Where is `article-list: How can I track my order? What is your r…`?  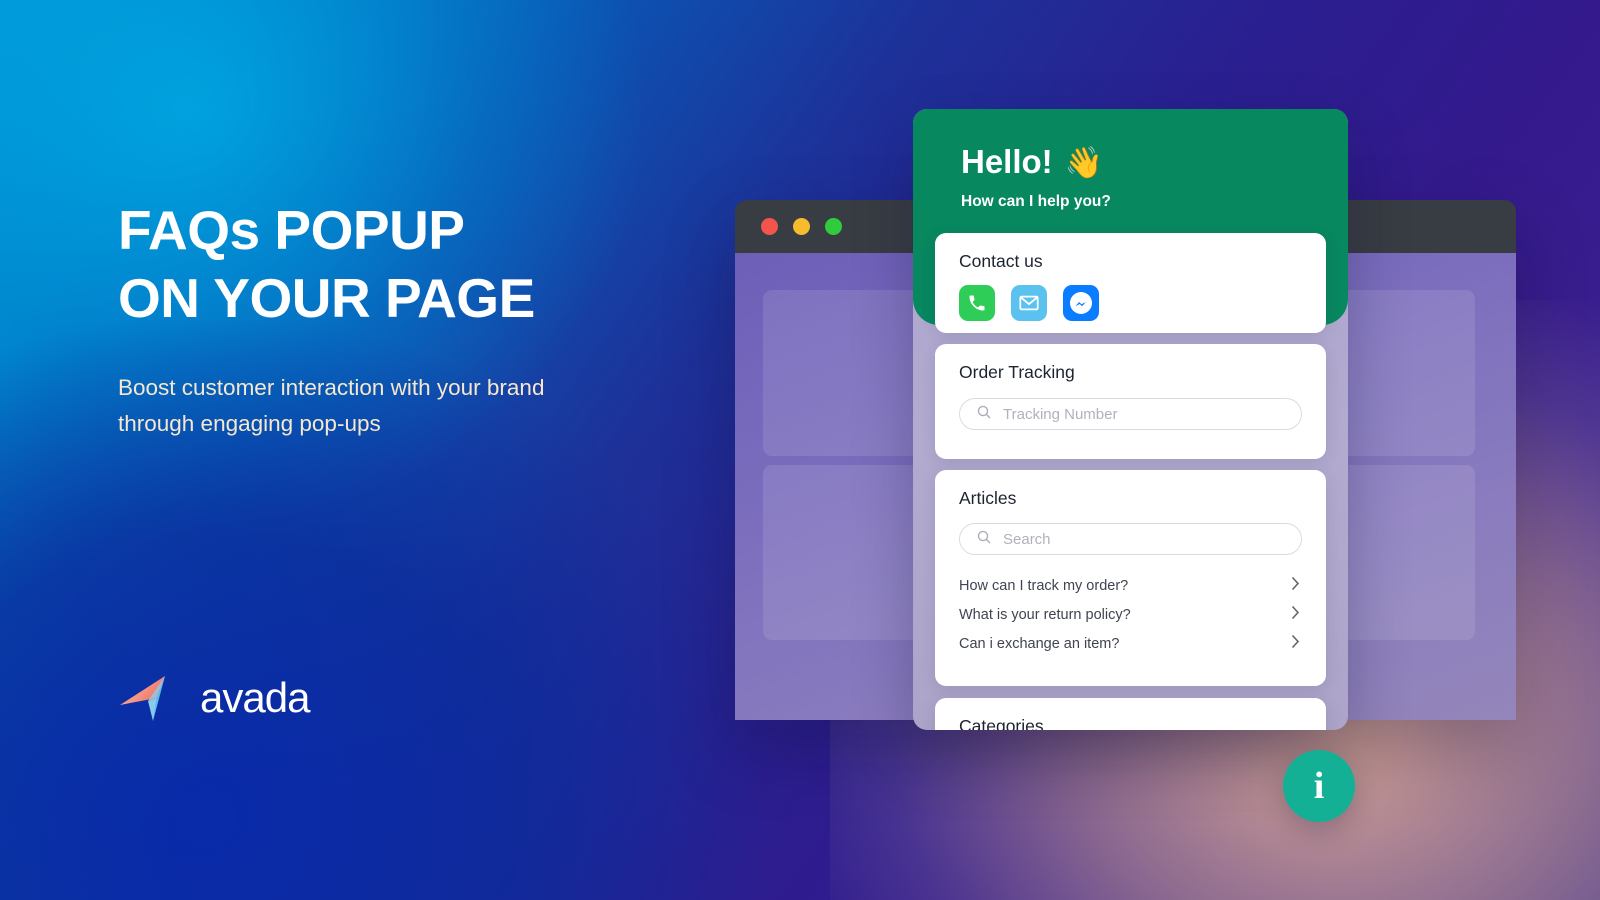 article-list: How can I track my order? What is your r… is located at coordinates (1130, 614).